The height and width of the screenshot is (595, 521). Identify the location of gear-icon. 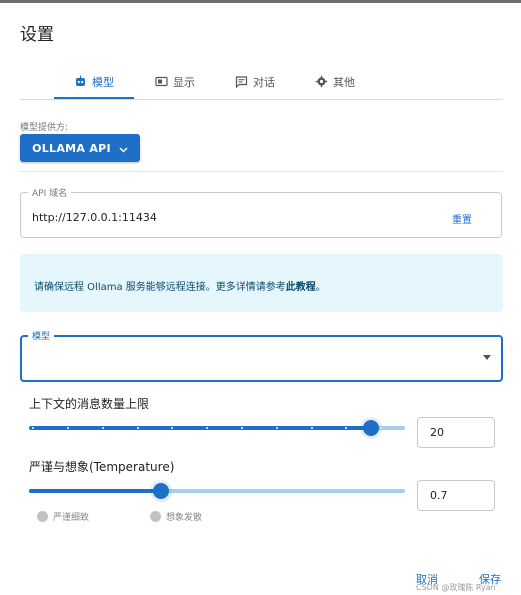
(321, 81).